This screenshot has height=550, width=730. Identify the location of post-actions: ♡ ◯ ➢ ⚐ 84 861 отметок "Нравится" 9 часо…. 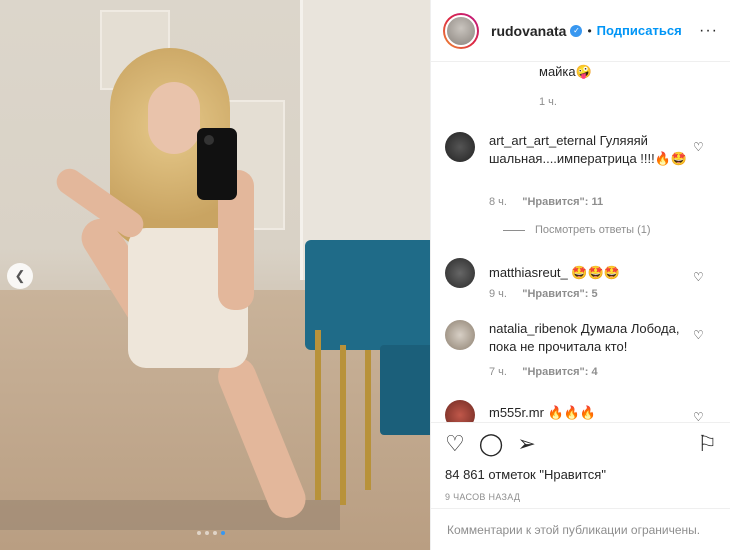
(580, 462).